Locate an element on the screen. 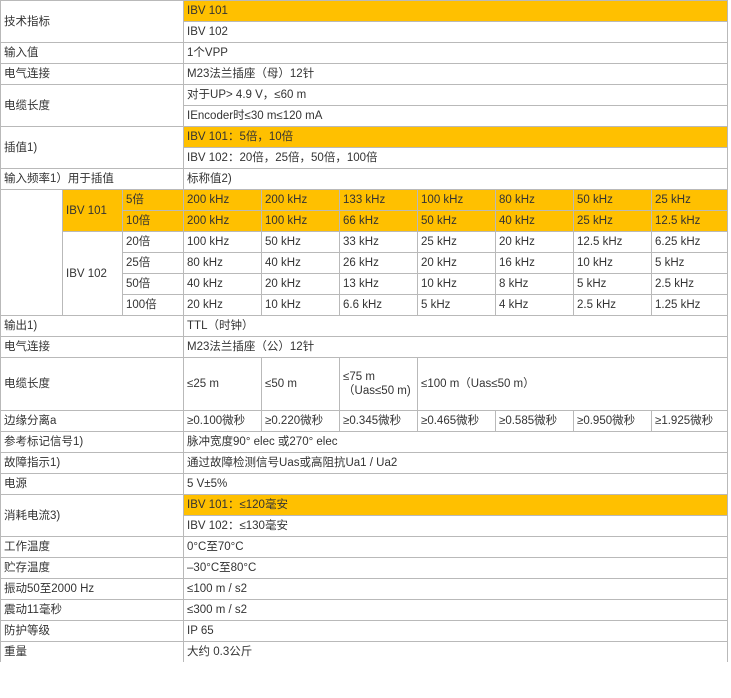 This screenshot has width=731, height=698. electrical-connection-in-value: M23法兰插座（母）12针 is located at coordinates (456, 74).